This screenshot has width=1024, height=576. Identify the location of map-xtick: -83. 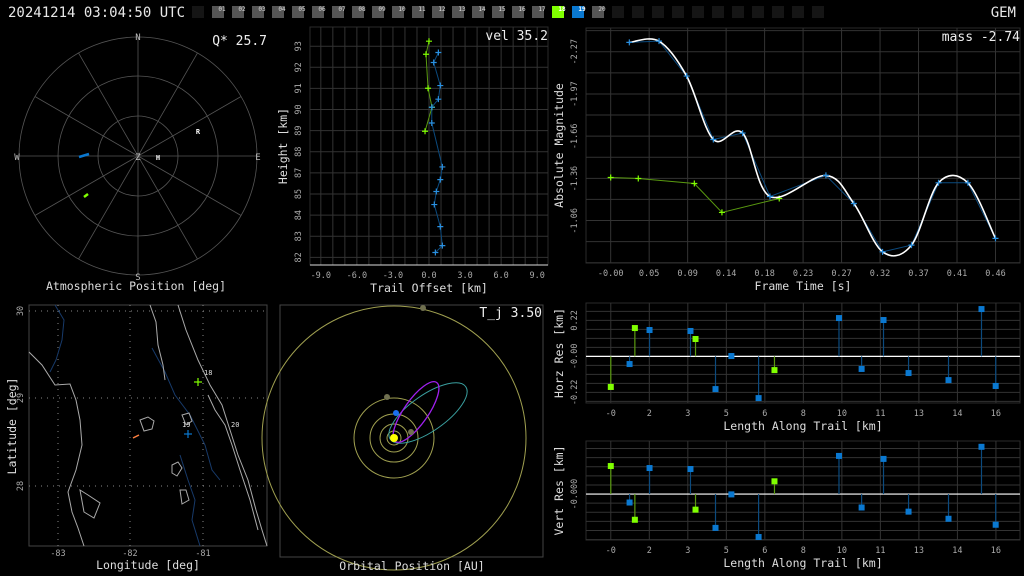
(57, 554).